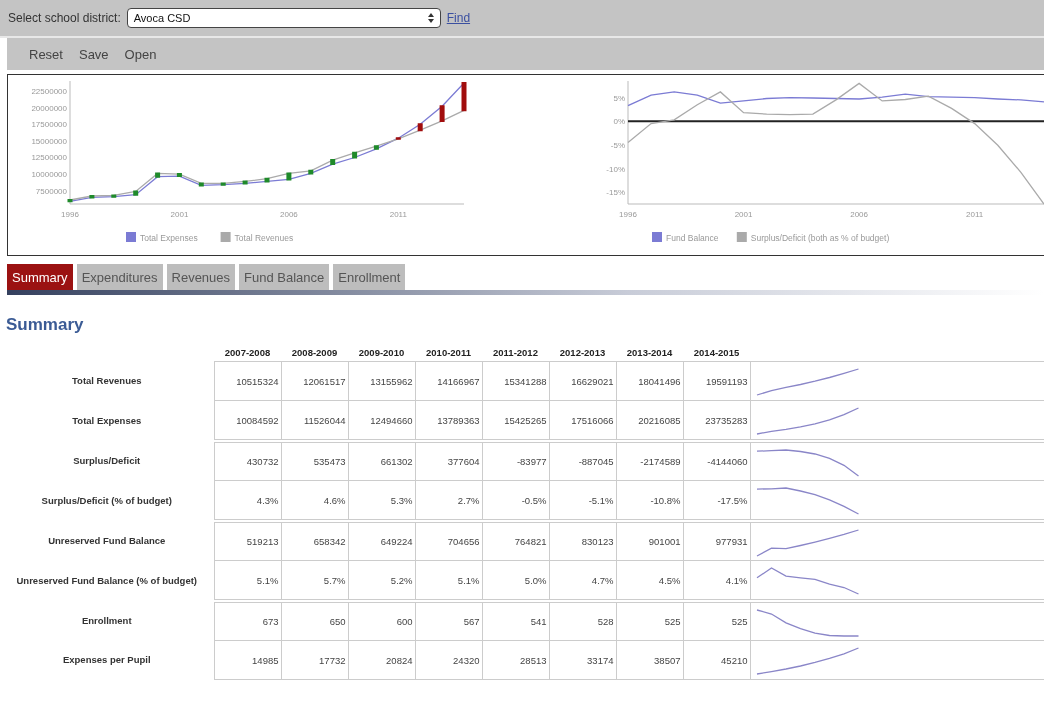 The height and width of the screenshot is (706, 1044). What do you see at coordinates (381, 660) in the screenshot?
I see `table-cell: 20824` at bounding box center [381, 660].